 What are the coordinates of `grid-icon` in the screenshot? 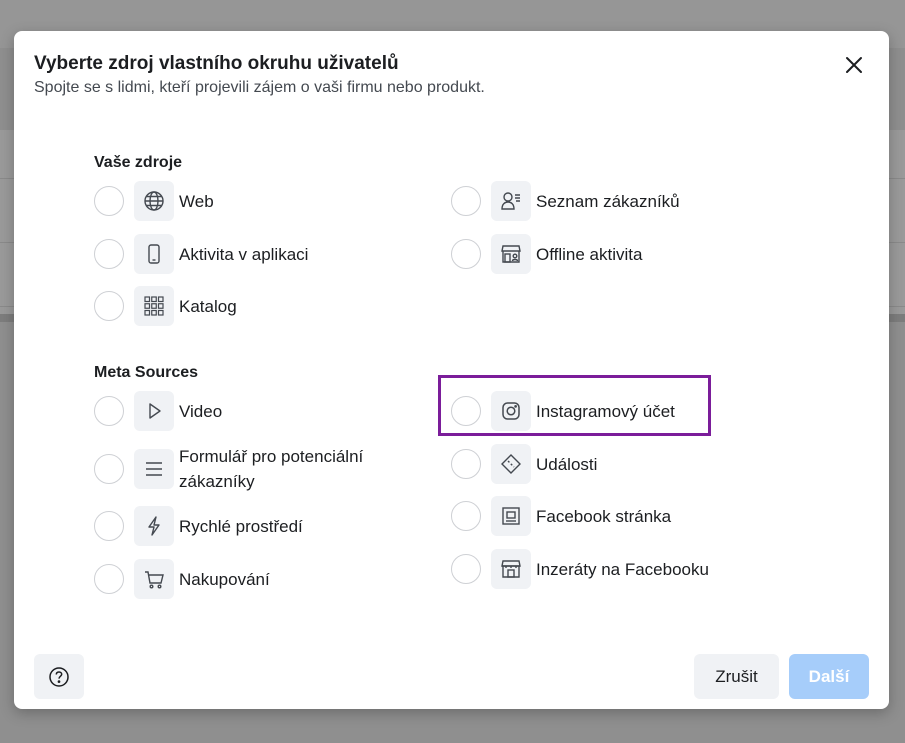 It's located at (154, 306).